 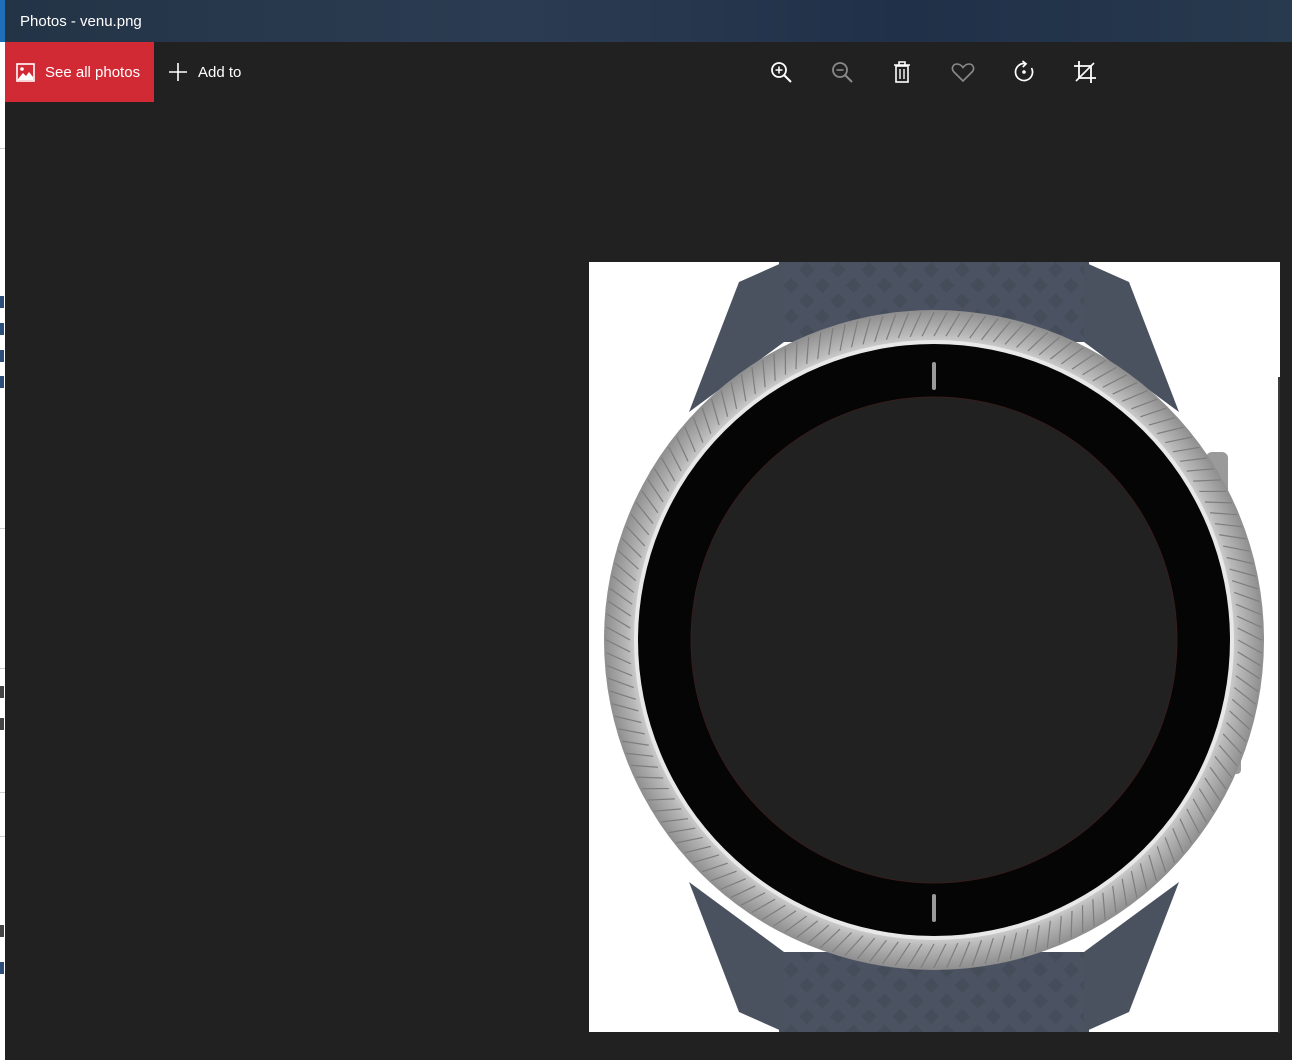 I want to click on zoom-out-button, so click(x=842, y=72).